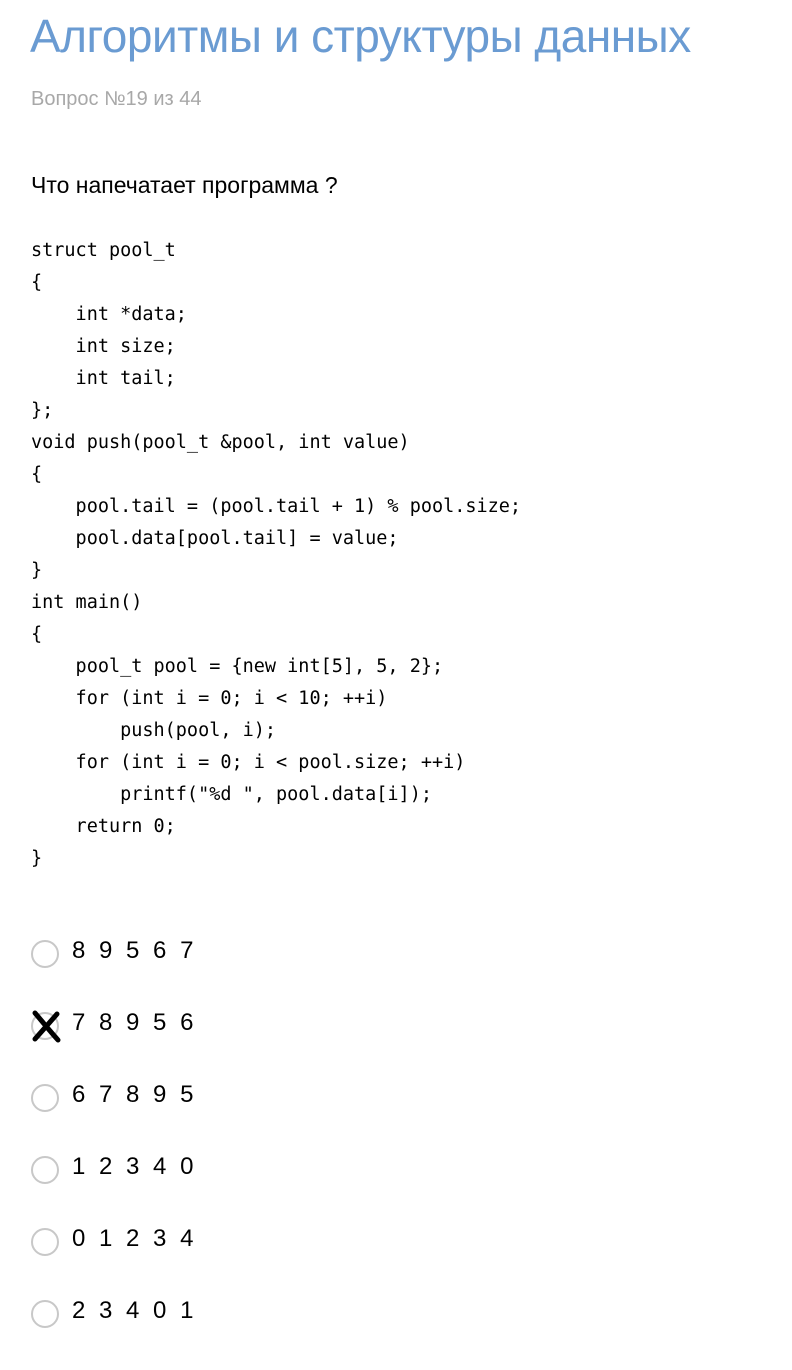 The height and width of the screenshot is (1370, 792). I want to click on code-line: for (int i = 0; i < pool.size; ++i), so click(248, 762).